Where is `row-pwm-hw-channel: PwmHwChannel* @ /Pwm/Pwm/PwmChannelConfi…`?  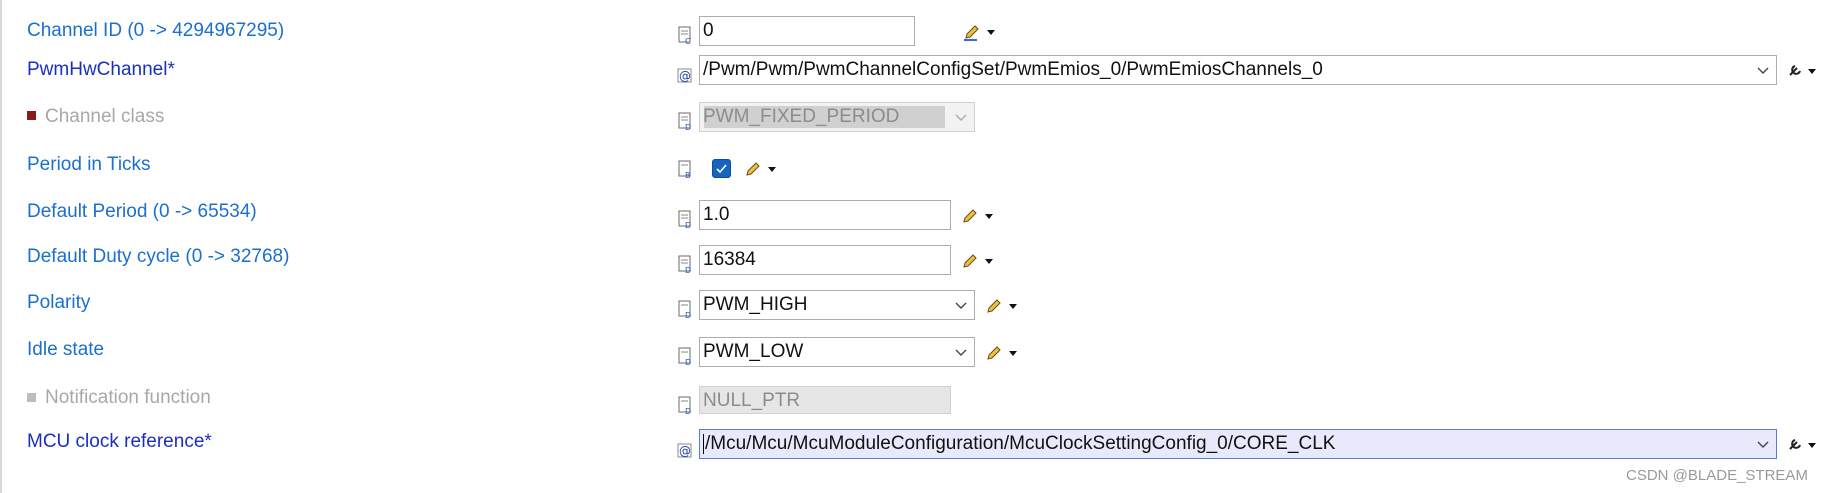
row-pwm-hw-channel: PwmHwChannel* @ /Pwm/Pwm/PwmChannelConfi… is located at coordinates (915, 75).